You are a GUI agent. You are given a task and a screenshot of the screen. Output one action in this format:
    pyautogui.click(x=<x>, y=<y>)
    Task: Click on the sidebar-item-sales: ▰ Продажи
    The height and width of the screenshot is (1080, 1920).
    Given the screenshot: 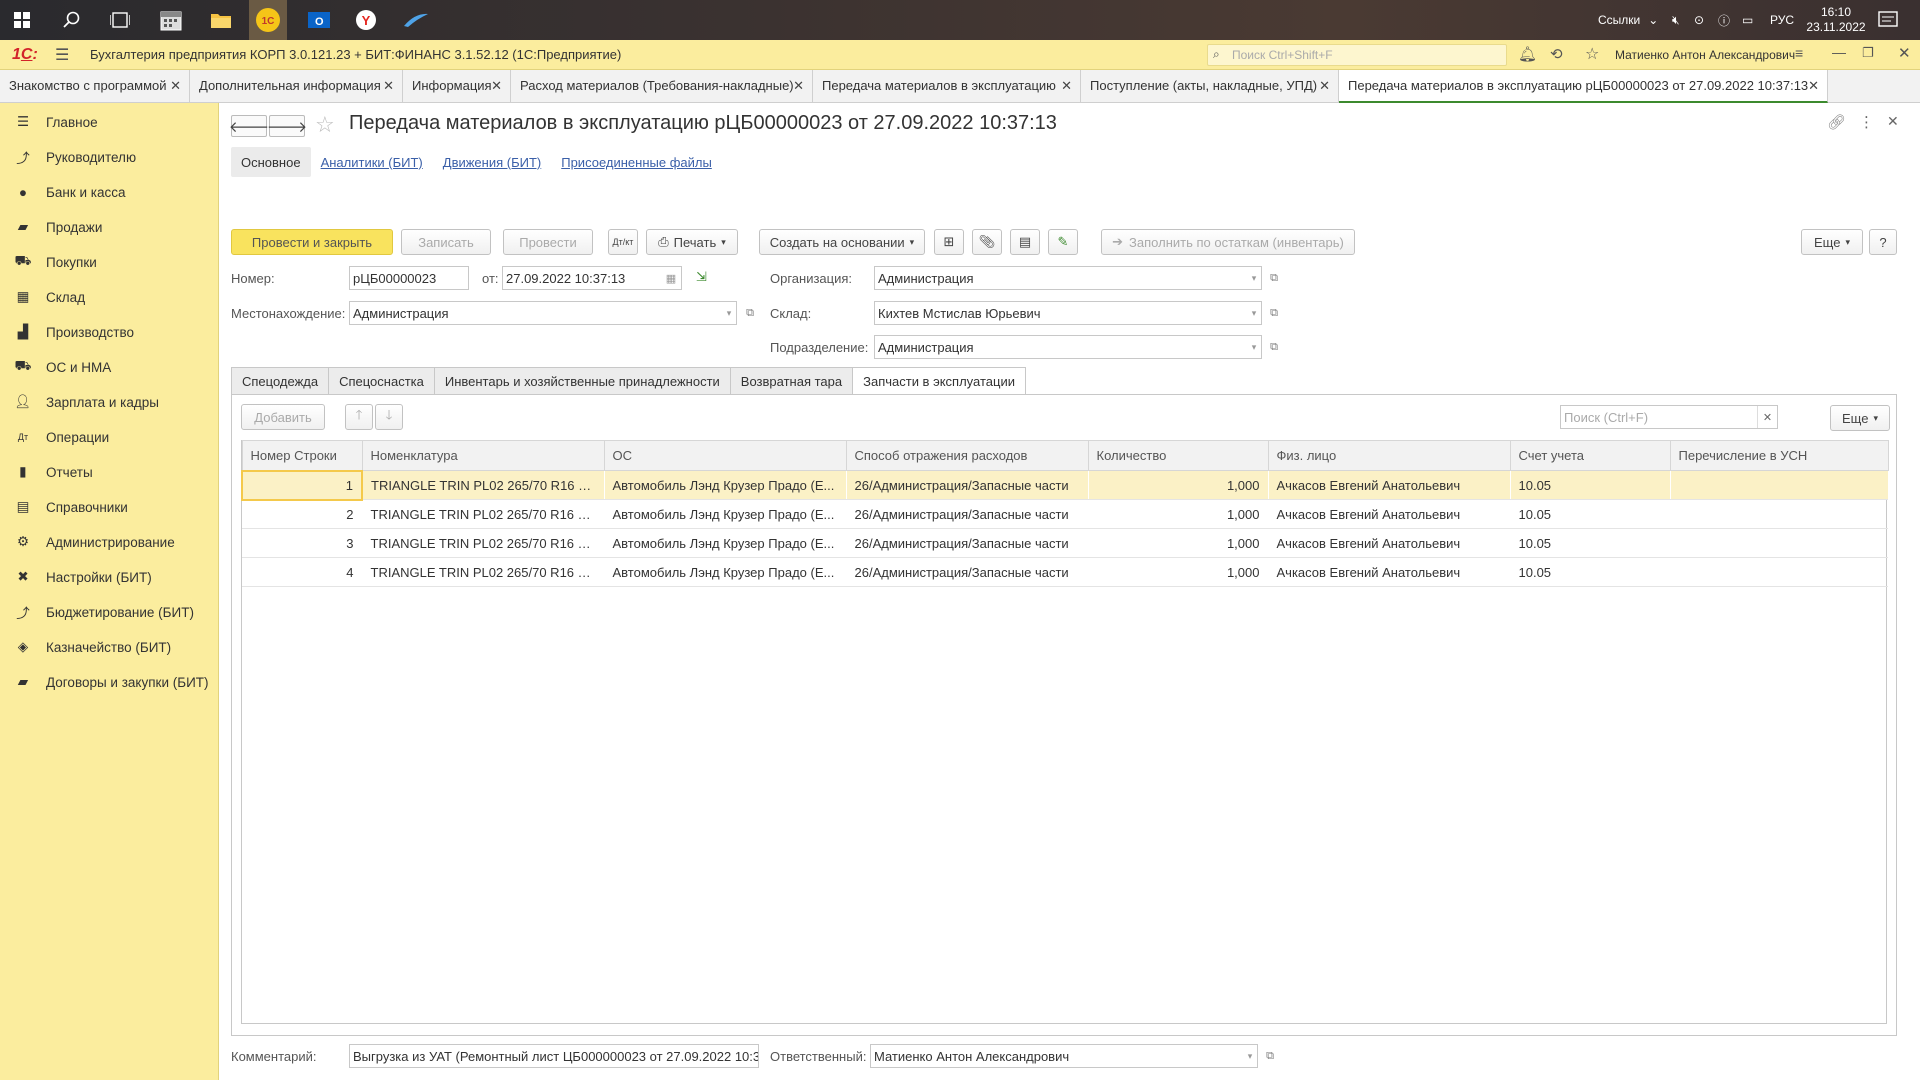 What is the action you would take?
    pyautogui.click(x=109, y=227)
    